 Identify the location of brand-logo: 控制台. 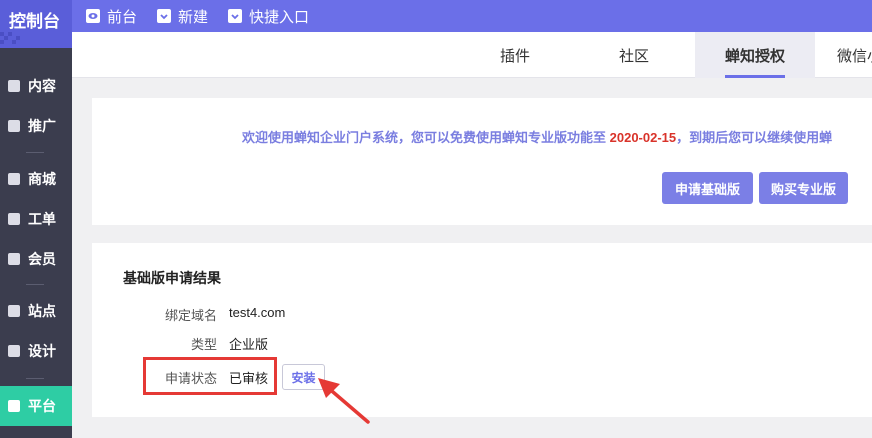
(36, 24).